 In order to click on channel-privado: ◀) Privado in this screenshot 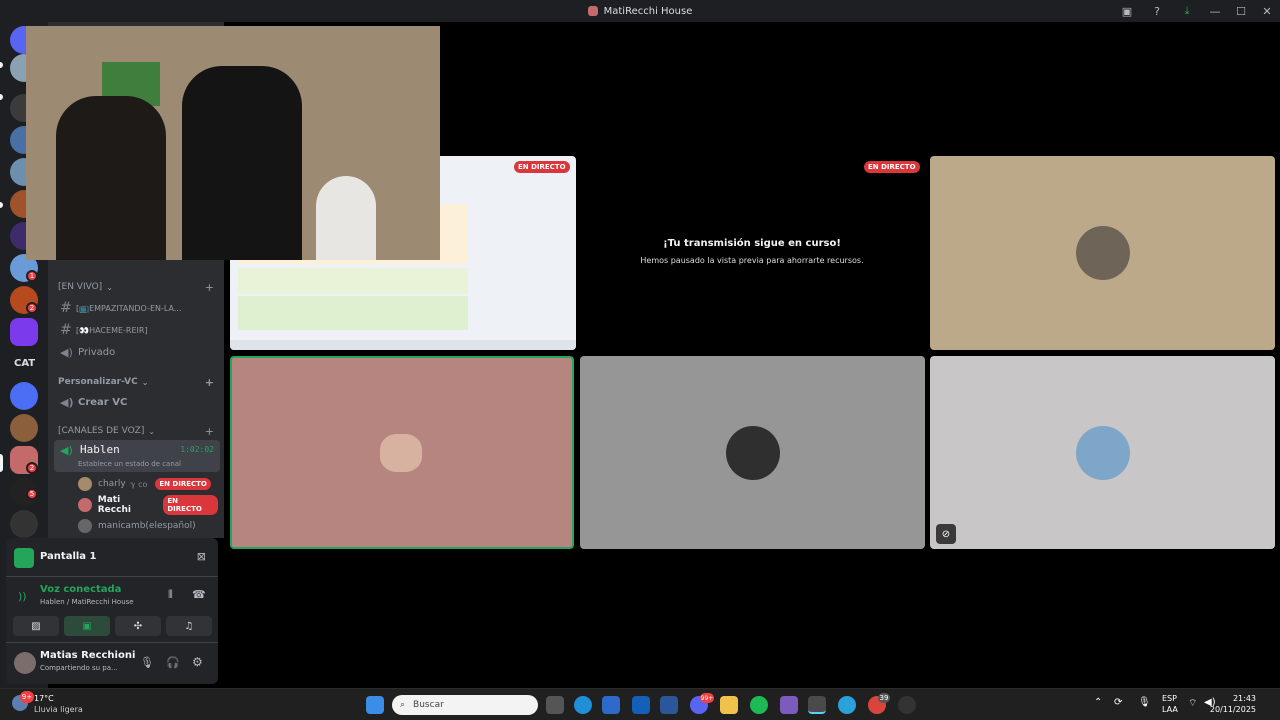, I will do `click(137, 352)`.